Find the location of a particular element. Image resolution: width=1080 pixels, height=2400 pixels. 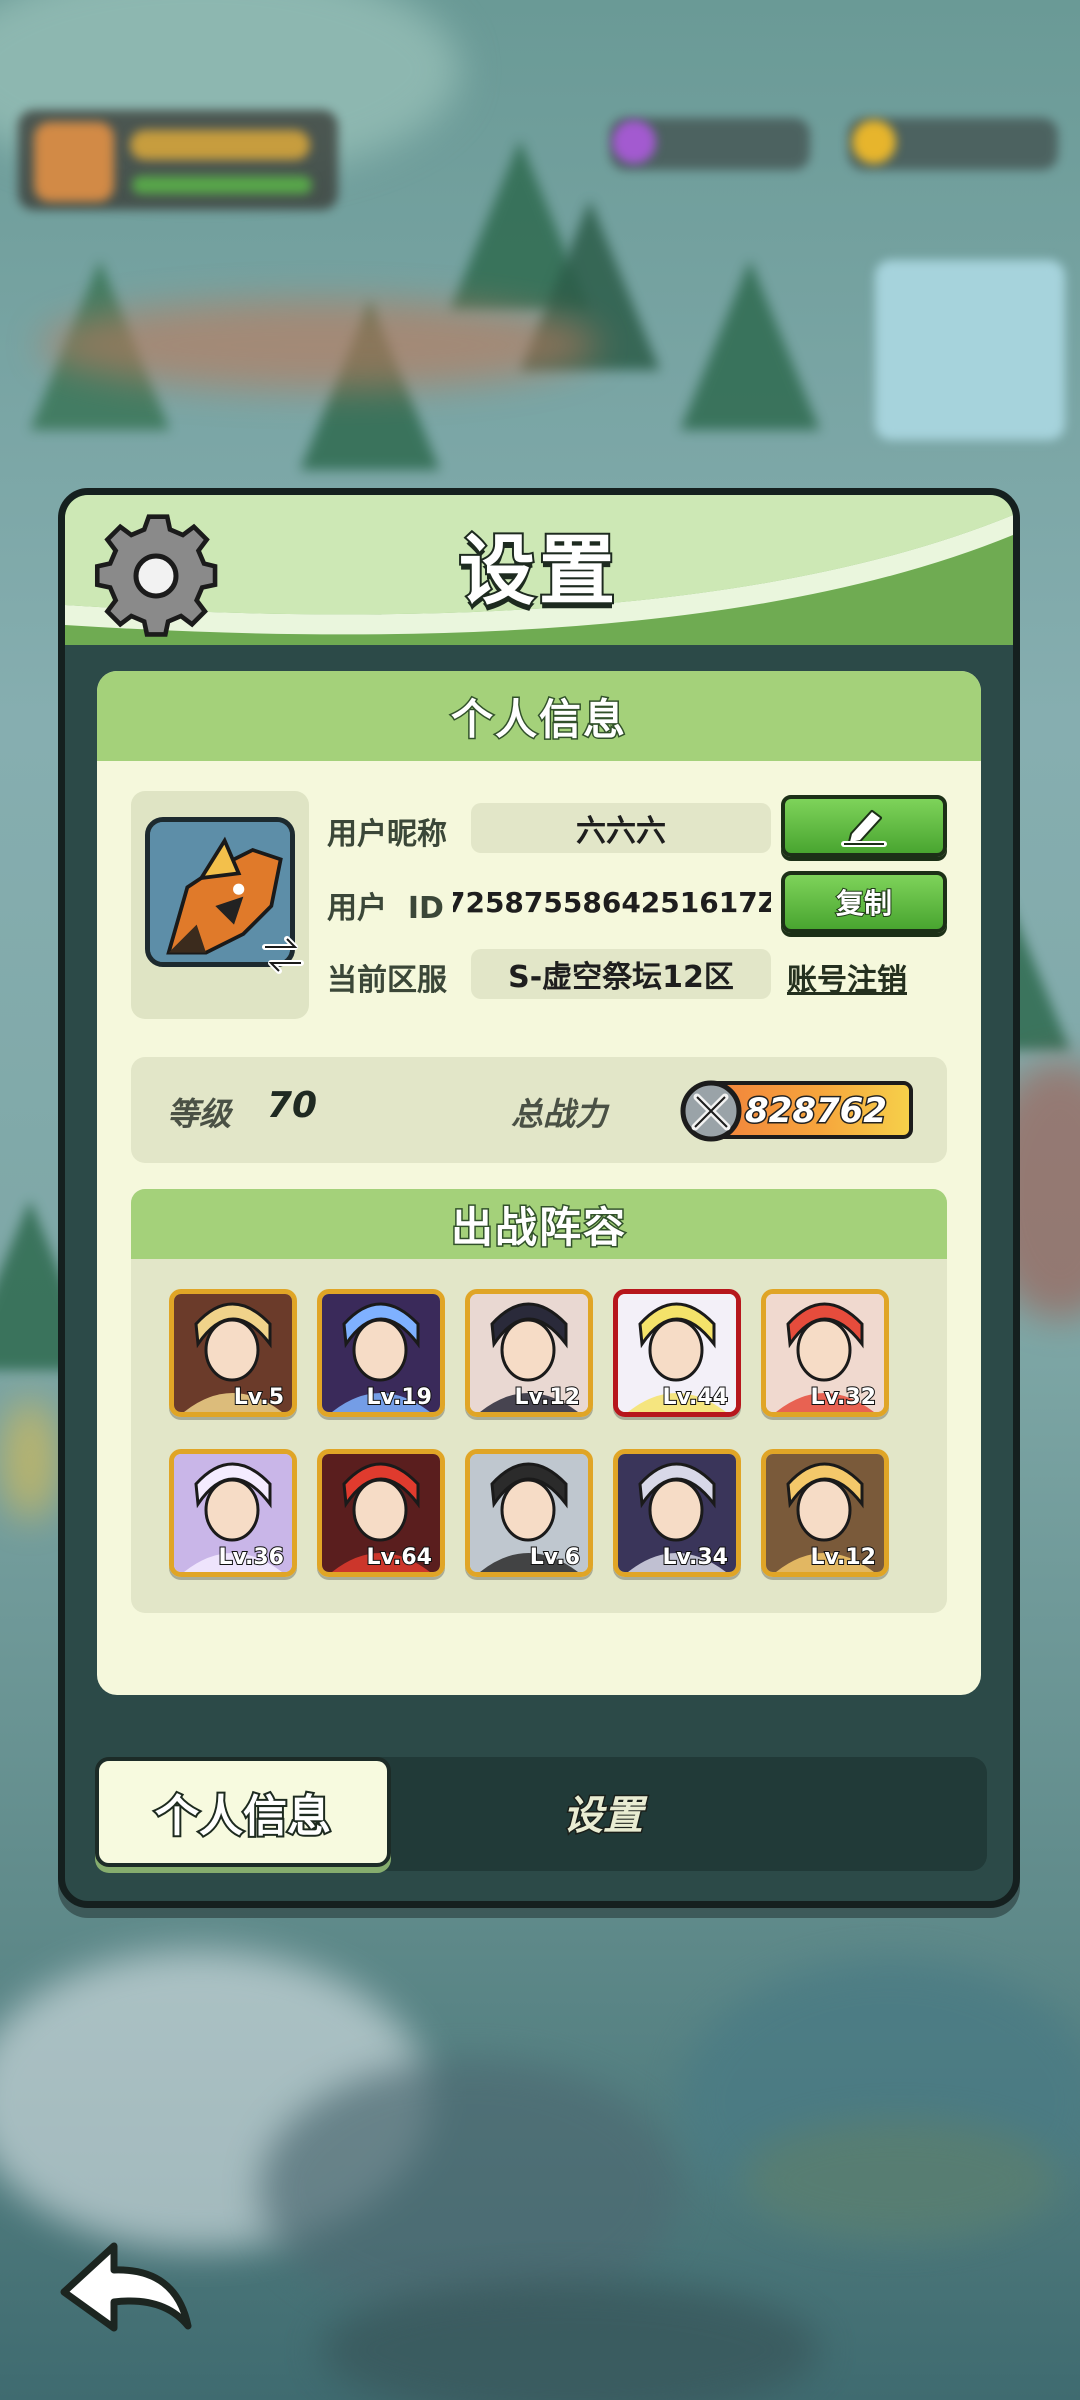

stats-bar: 等级 70 总战力 828762 is located at coordinates (539, 1110).